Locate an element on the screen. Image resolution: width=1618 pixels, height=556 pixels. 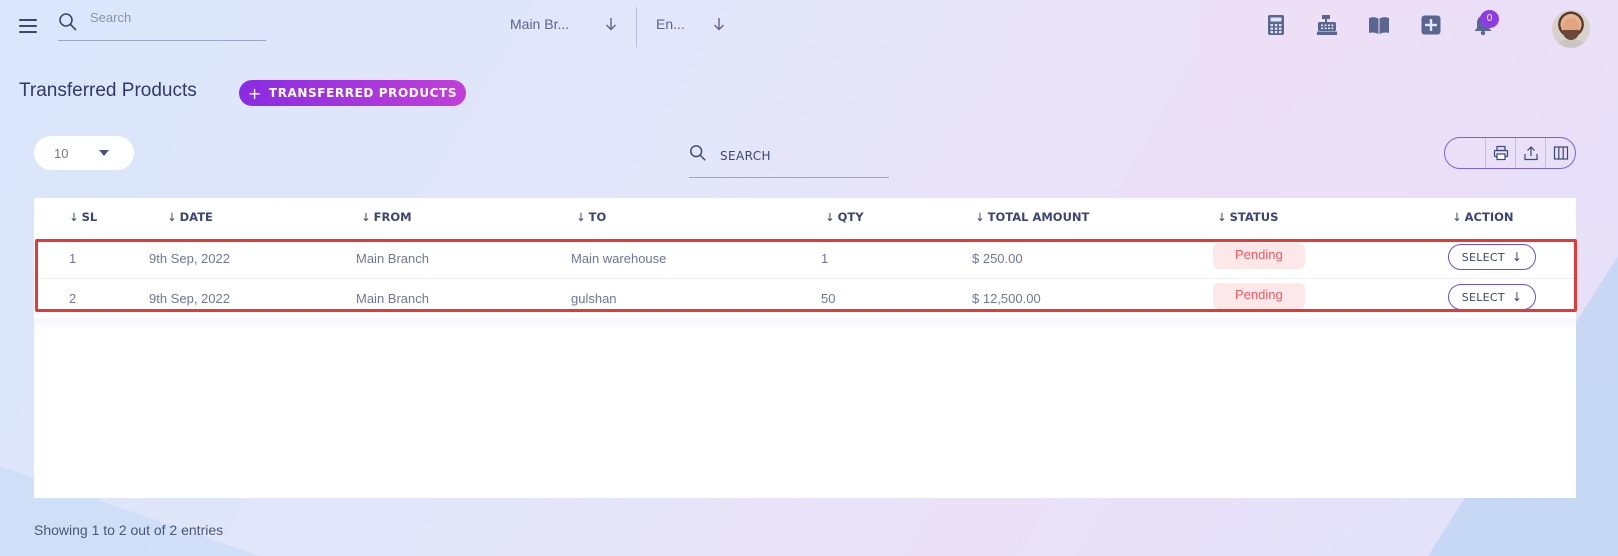
column-header-qty: ↓ QTY is located at coordinates (844, 217).